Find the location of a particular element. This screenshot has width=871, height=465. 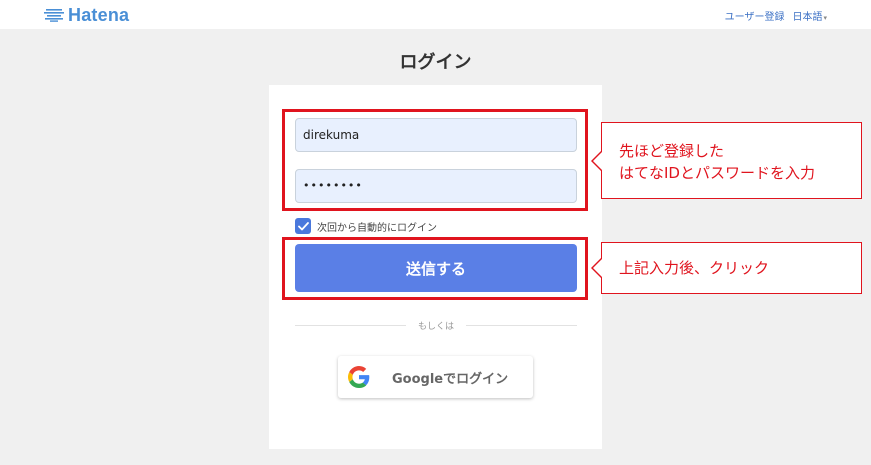

credentials-callout: 先ほど登録した はてなIDとパスワードを入力 is located at coordinates (726, 160).